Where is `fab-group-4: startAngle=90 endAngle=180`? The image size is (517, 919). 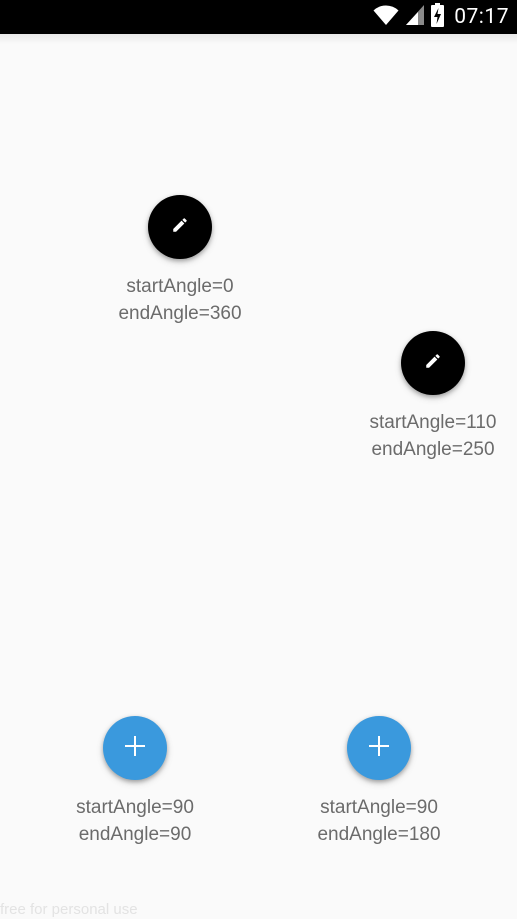
fab-group-4: startAngle=90 endAngle=180 is located at coordinates (379, 782).